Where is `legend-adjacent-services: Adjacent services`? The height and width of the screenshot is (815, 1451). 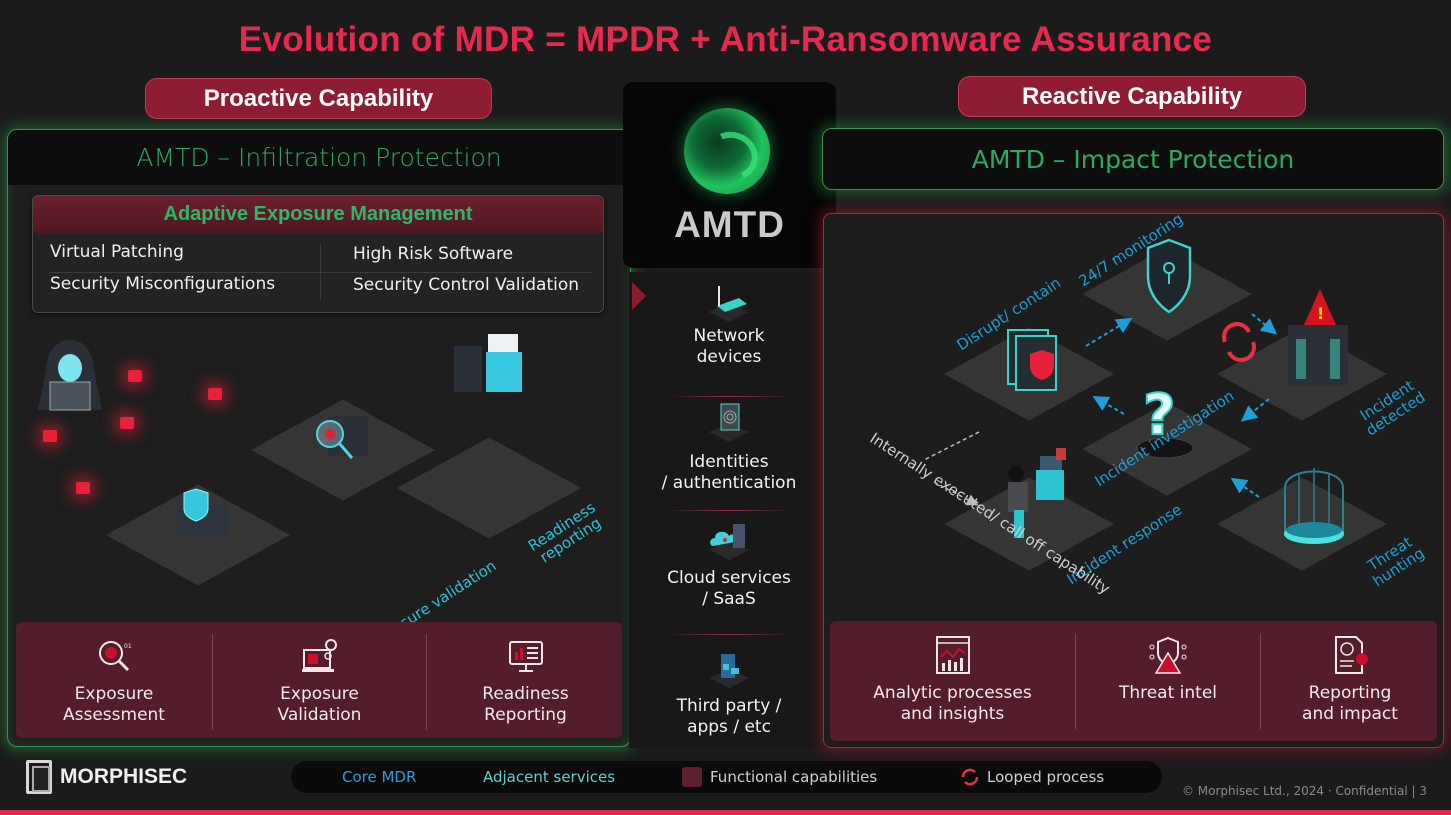 legend-adjacent-services: Adjacent services is located at coordinates (549, 777).